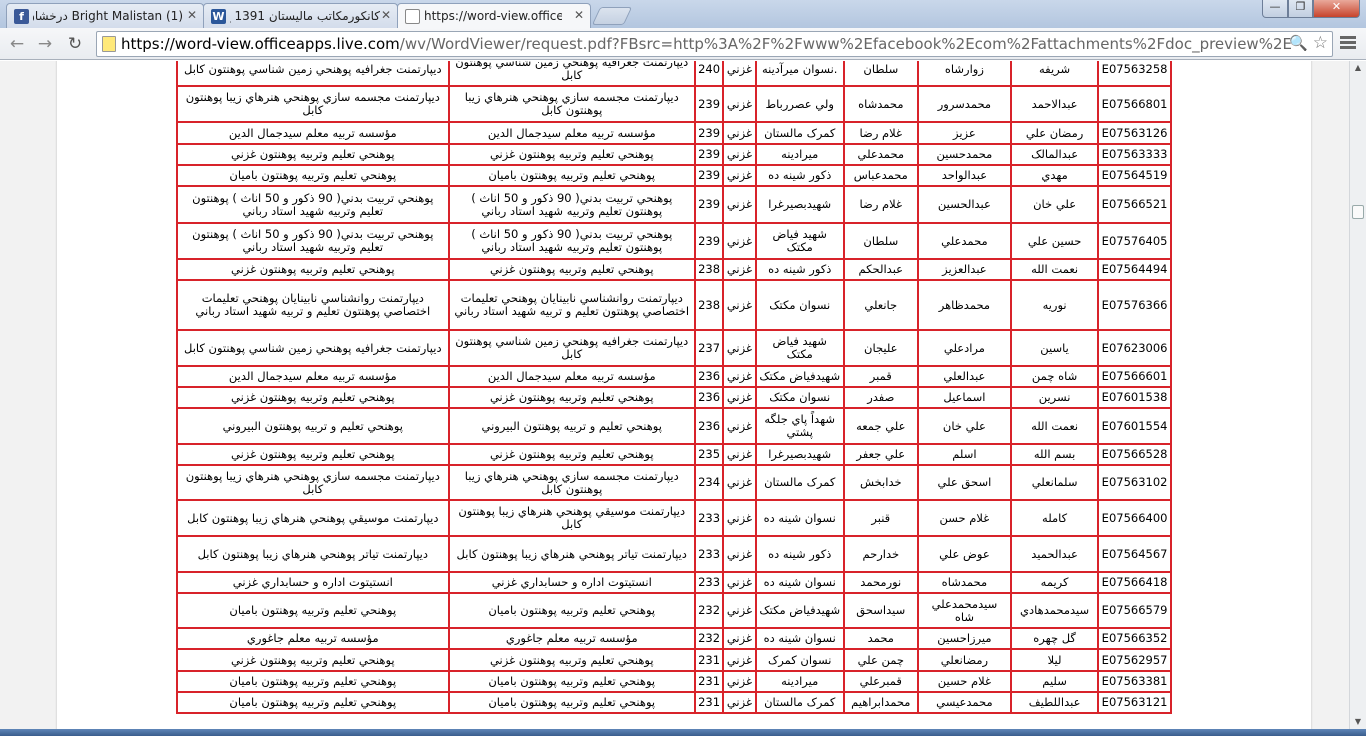 This screenshot has width=1366, height=736. Describe the element at coordinates (1134, 397) in the screenshot. I see `cell-id: E07601538` at that location.